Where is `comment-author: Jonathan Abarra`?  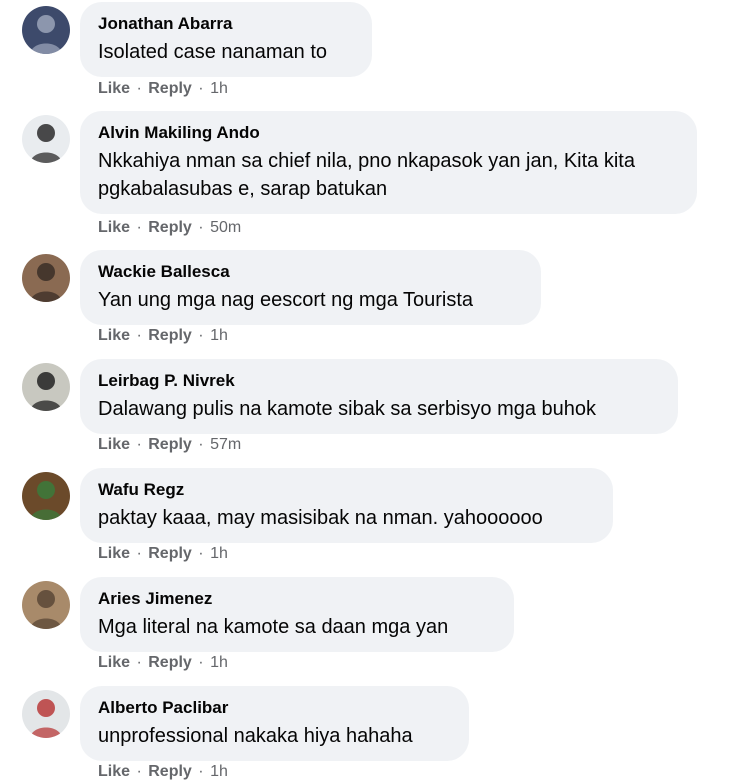 comment-author: Jonathan Abarra is located at coordinates (226, 24).